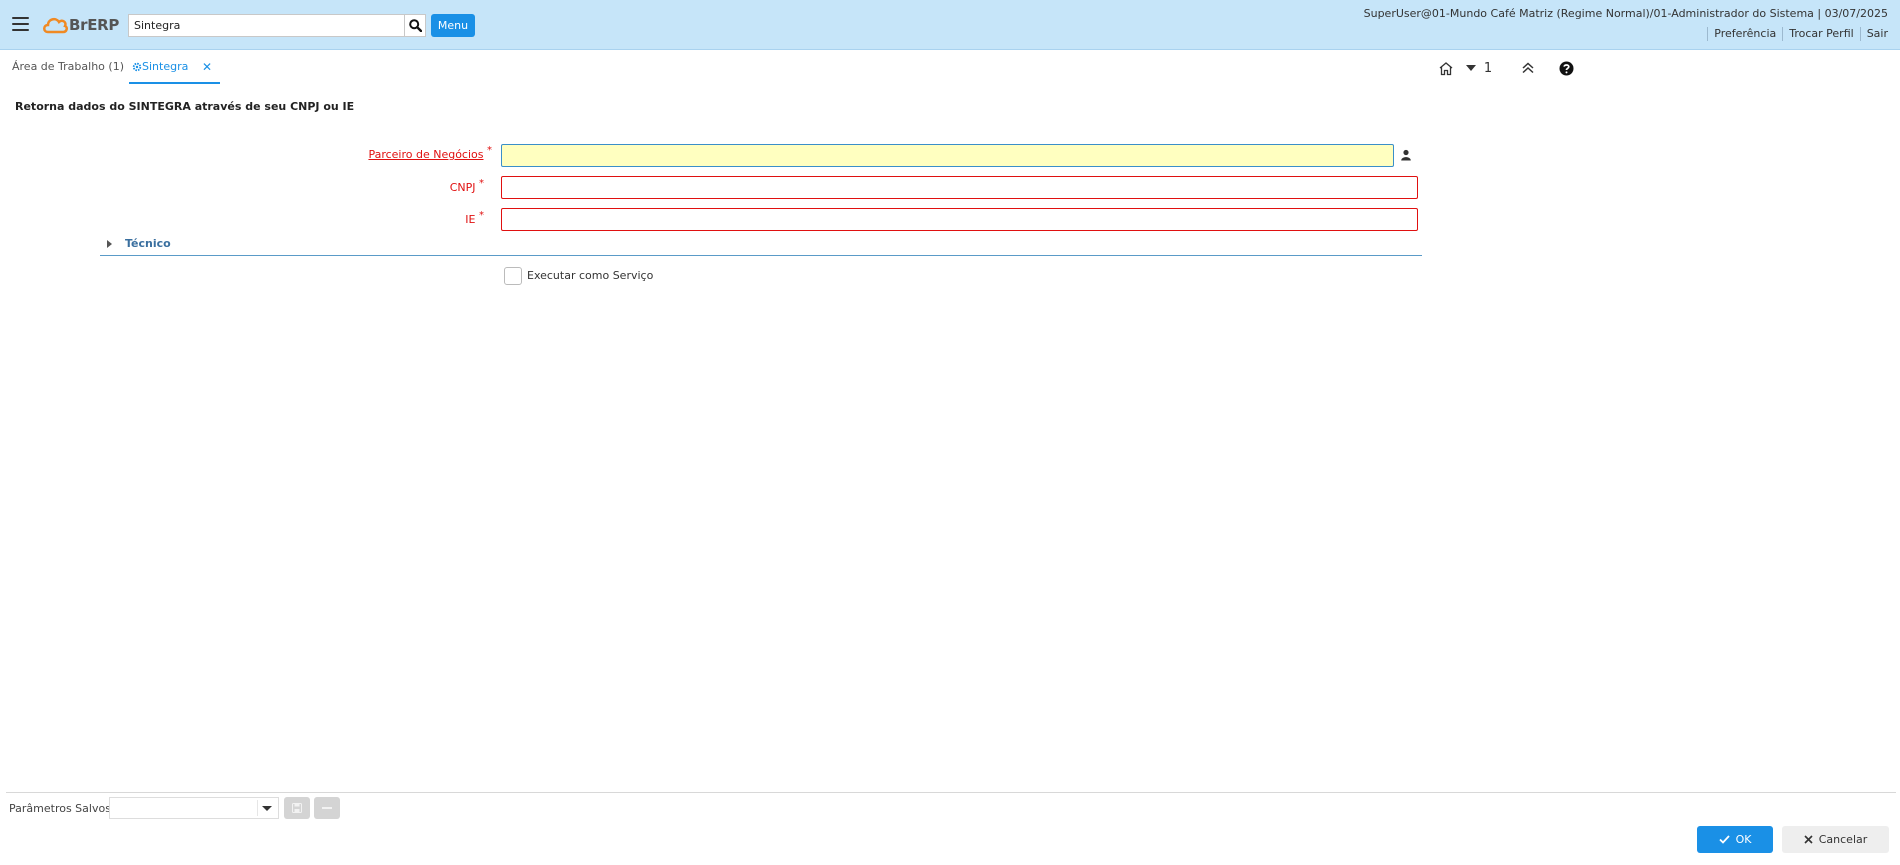  What do you see at coordinates (1808, 839) in the screenshot?
I see `close-icon` at bounding box center [1808, 839].